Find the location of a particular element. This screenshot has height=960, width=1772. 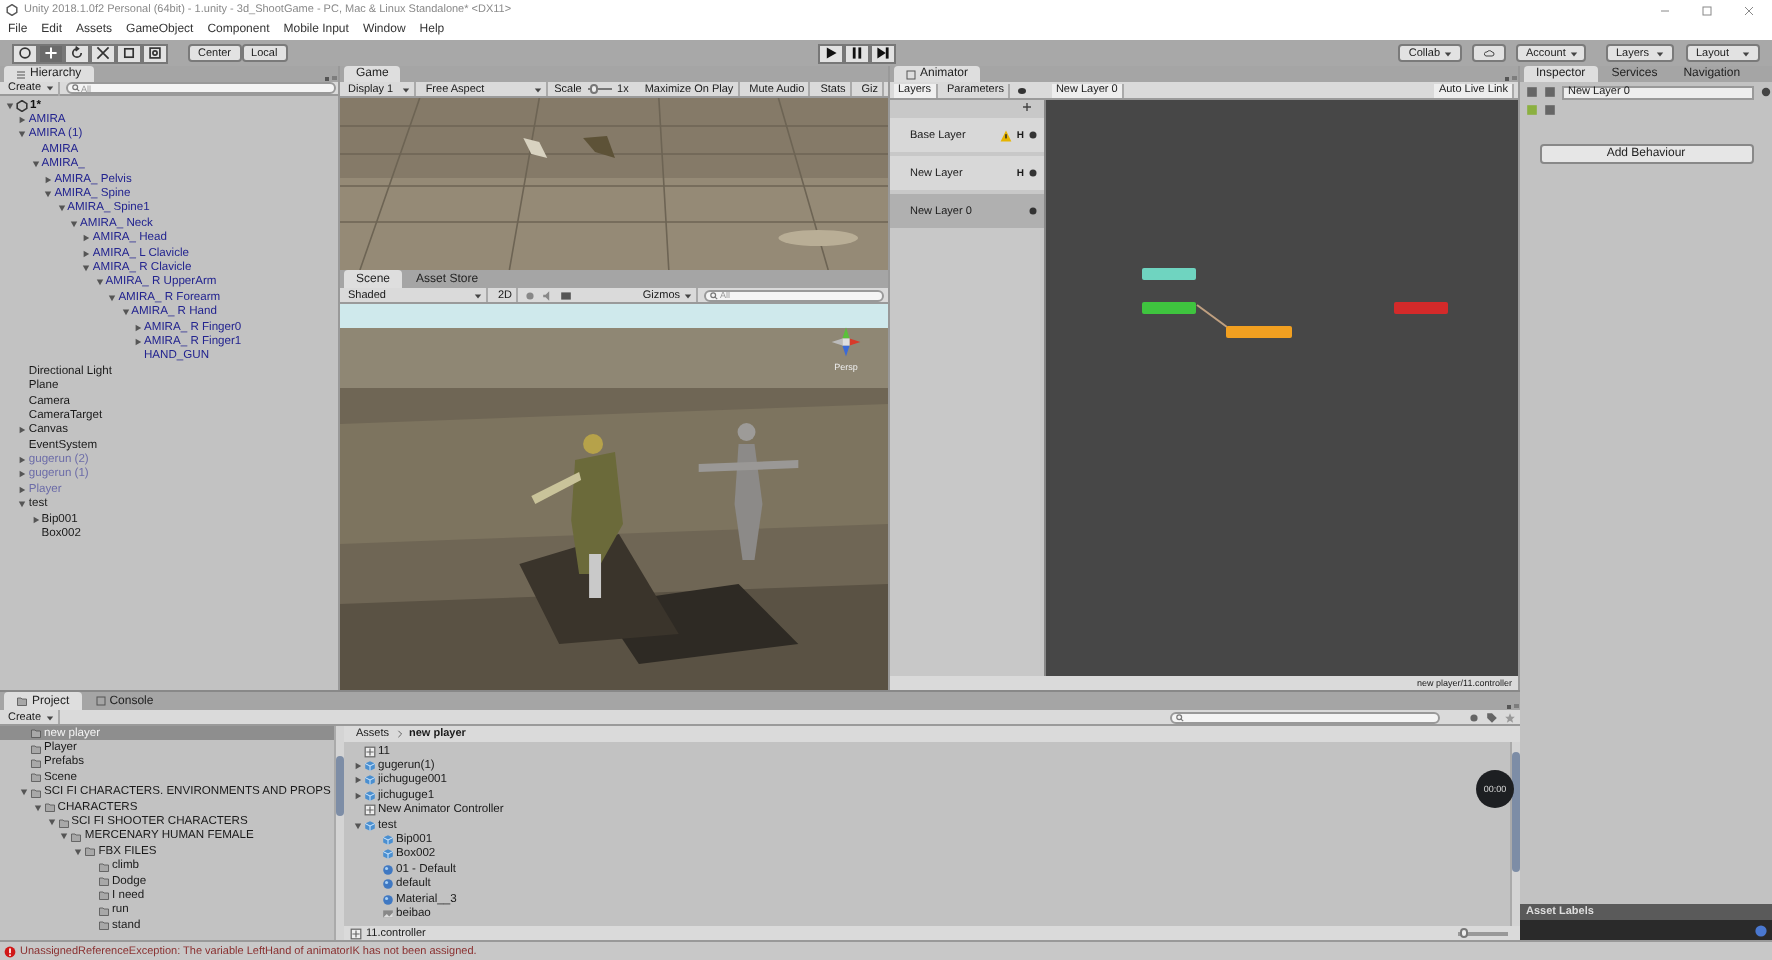

scale-icon is located at coordinates (103, 53).